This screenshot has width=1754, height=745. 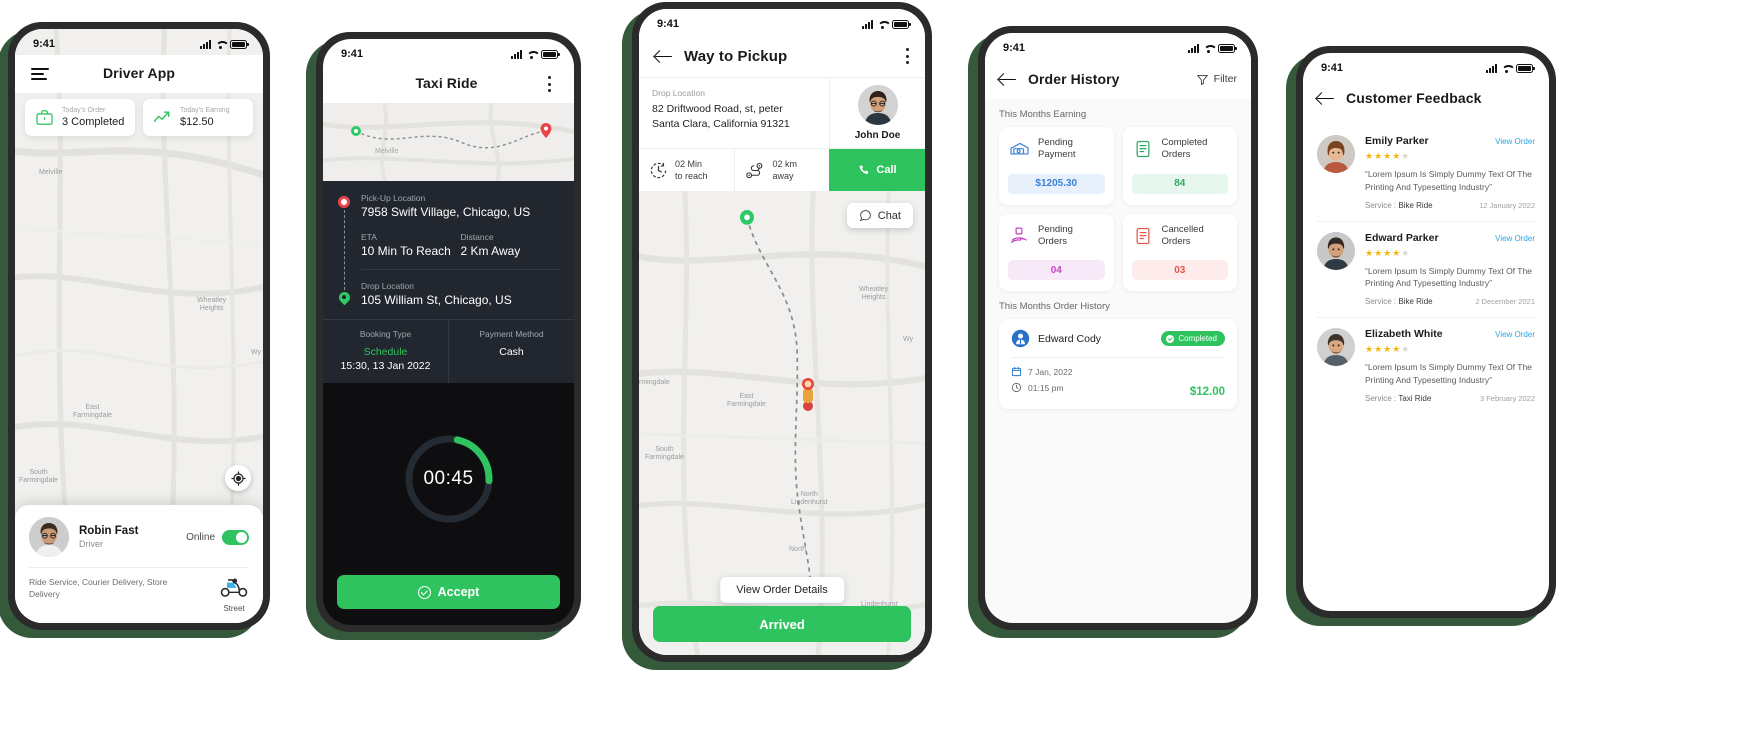 I want to click on route-map: Melville, so click(x=448, y=142).